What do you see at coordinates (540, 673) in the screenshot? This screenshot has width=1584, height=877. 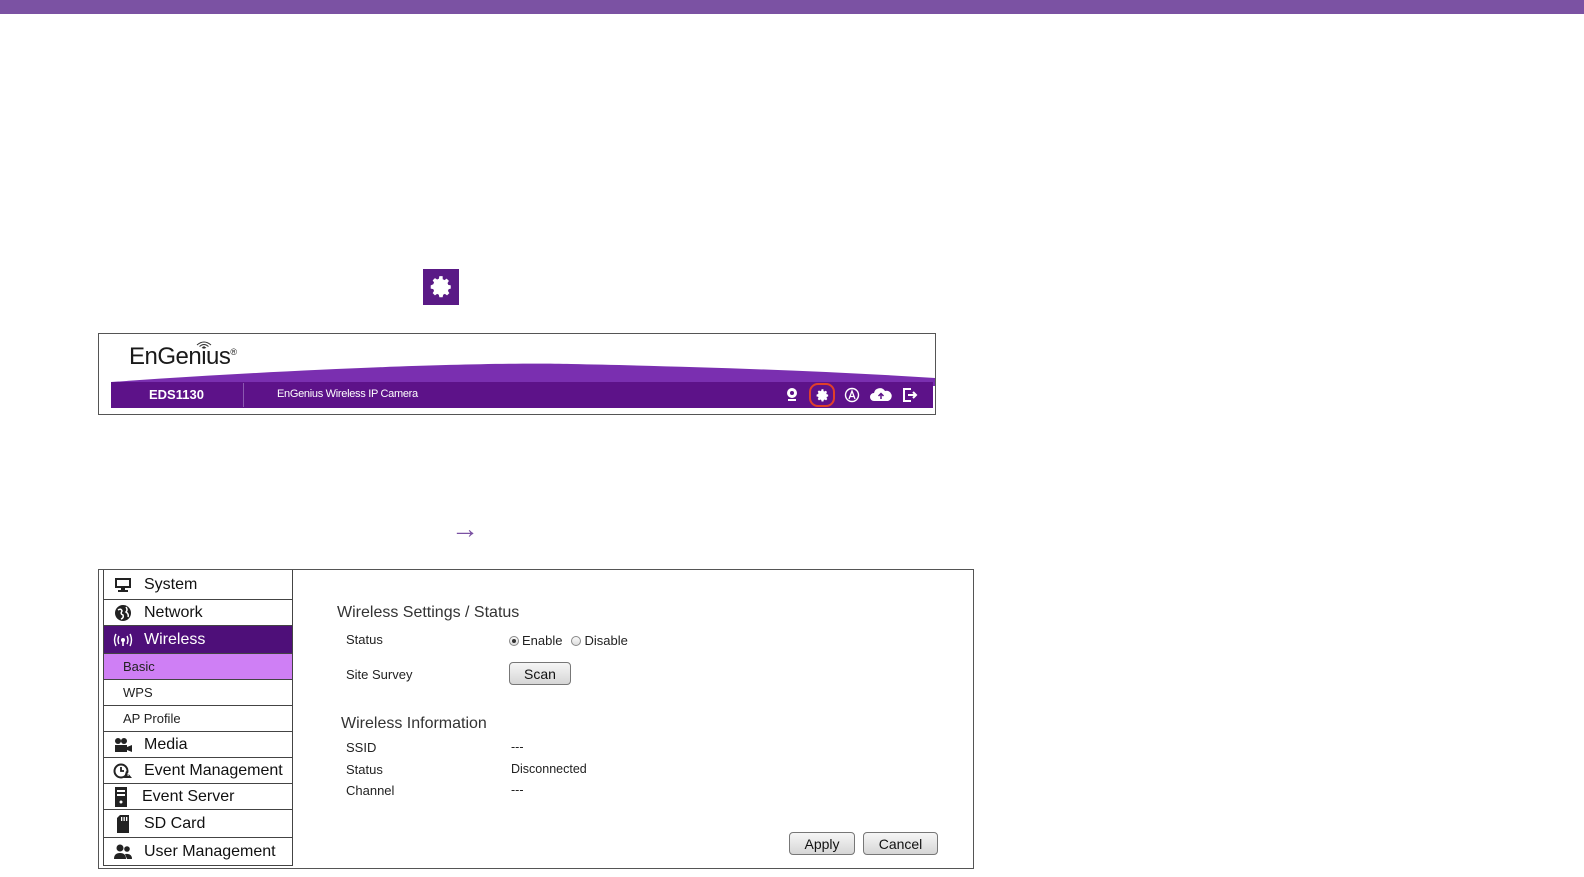 I see `scan-button: Scan` at bounding box center [540, 673].